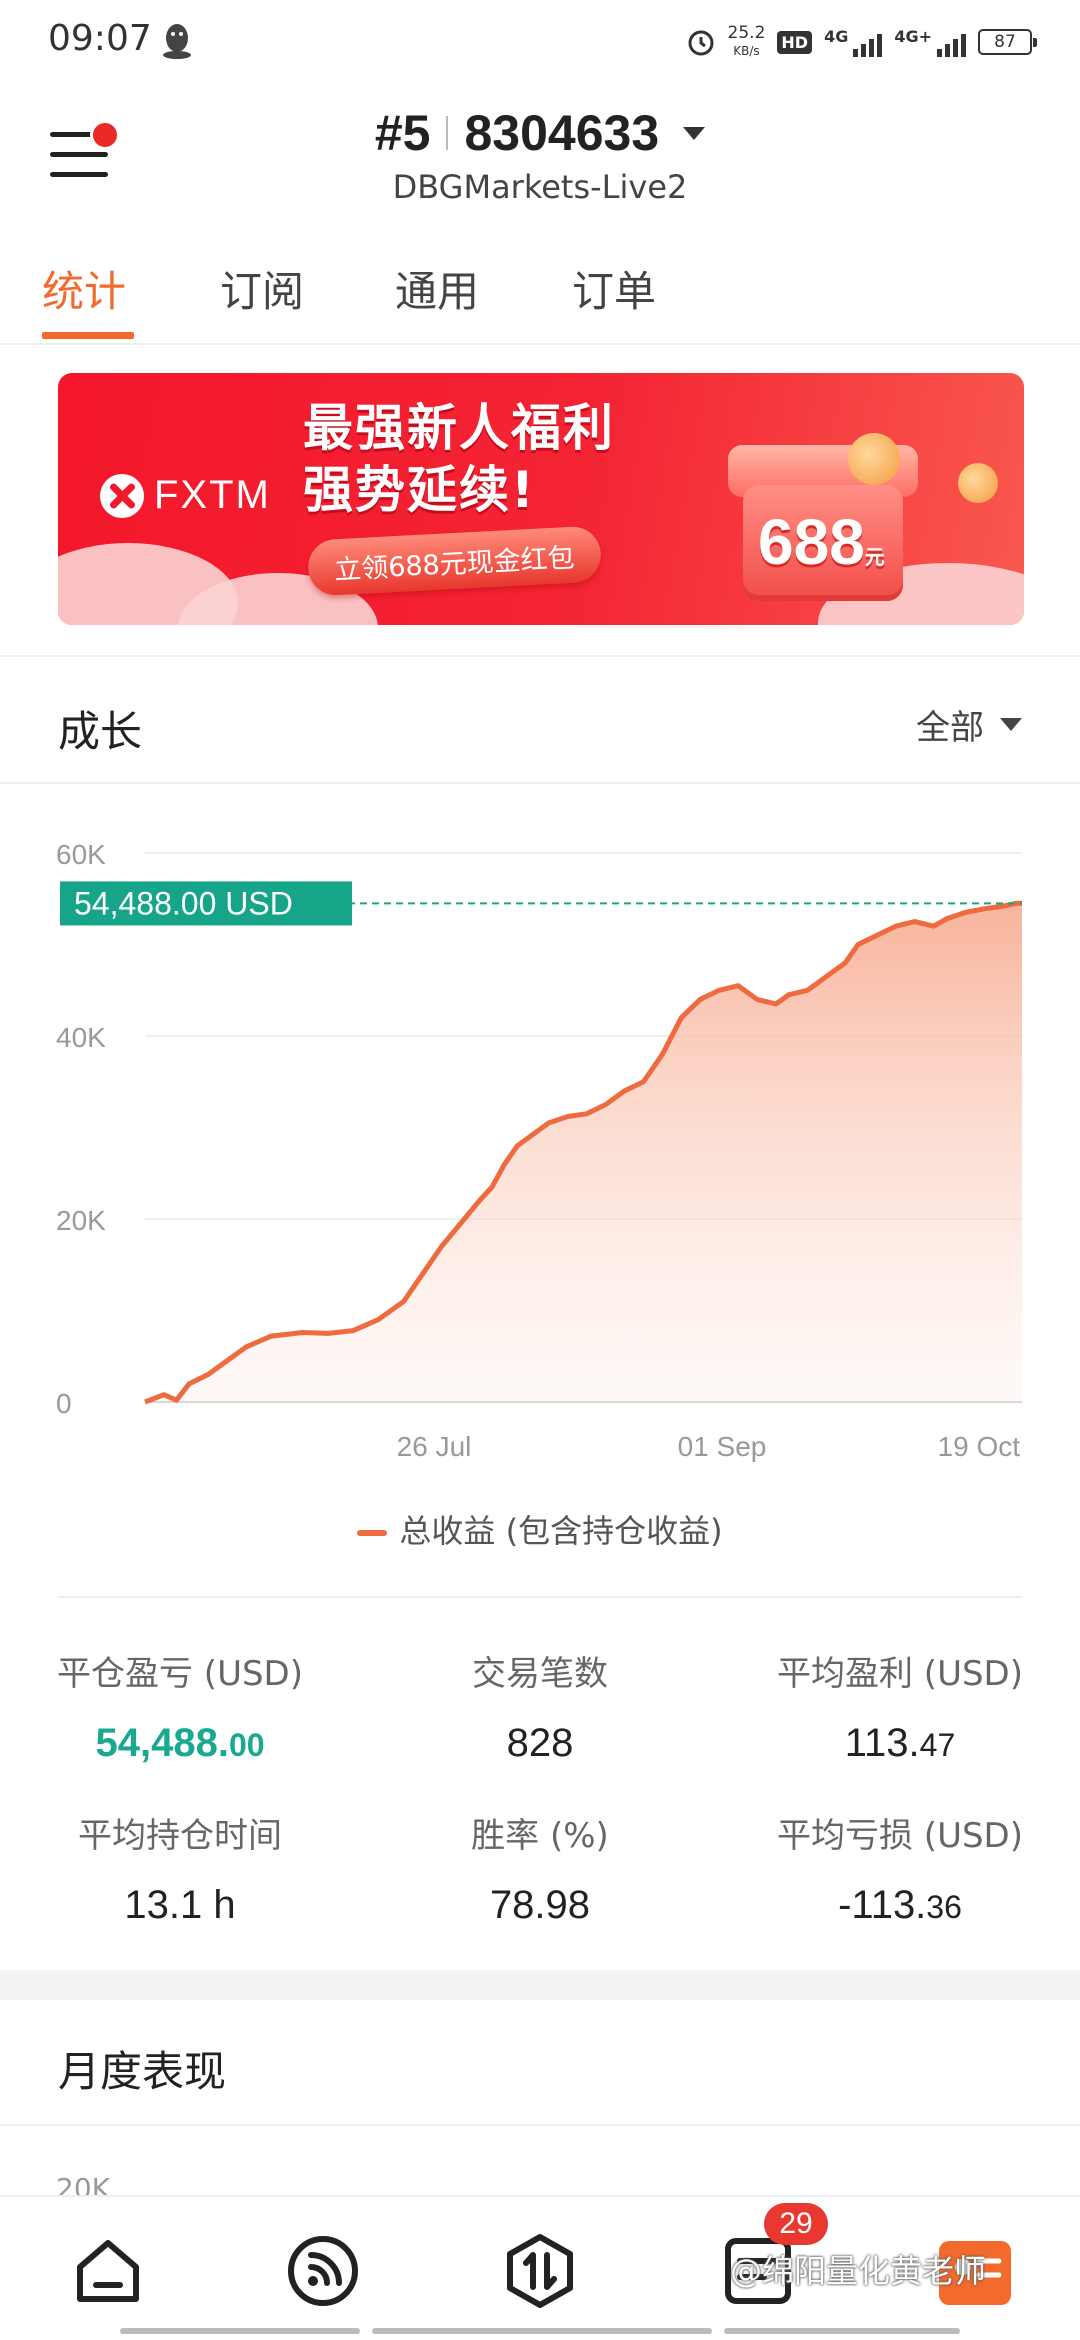 This screenshot has height=2340, width=1080. I want to click on tab-active-indicator, so click(88, 335).